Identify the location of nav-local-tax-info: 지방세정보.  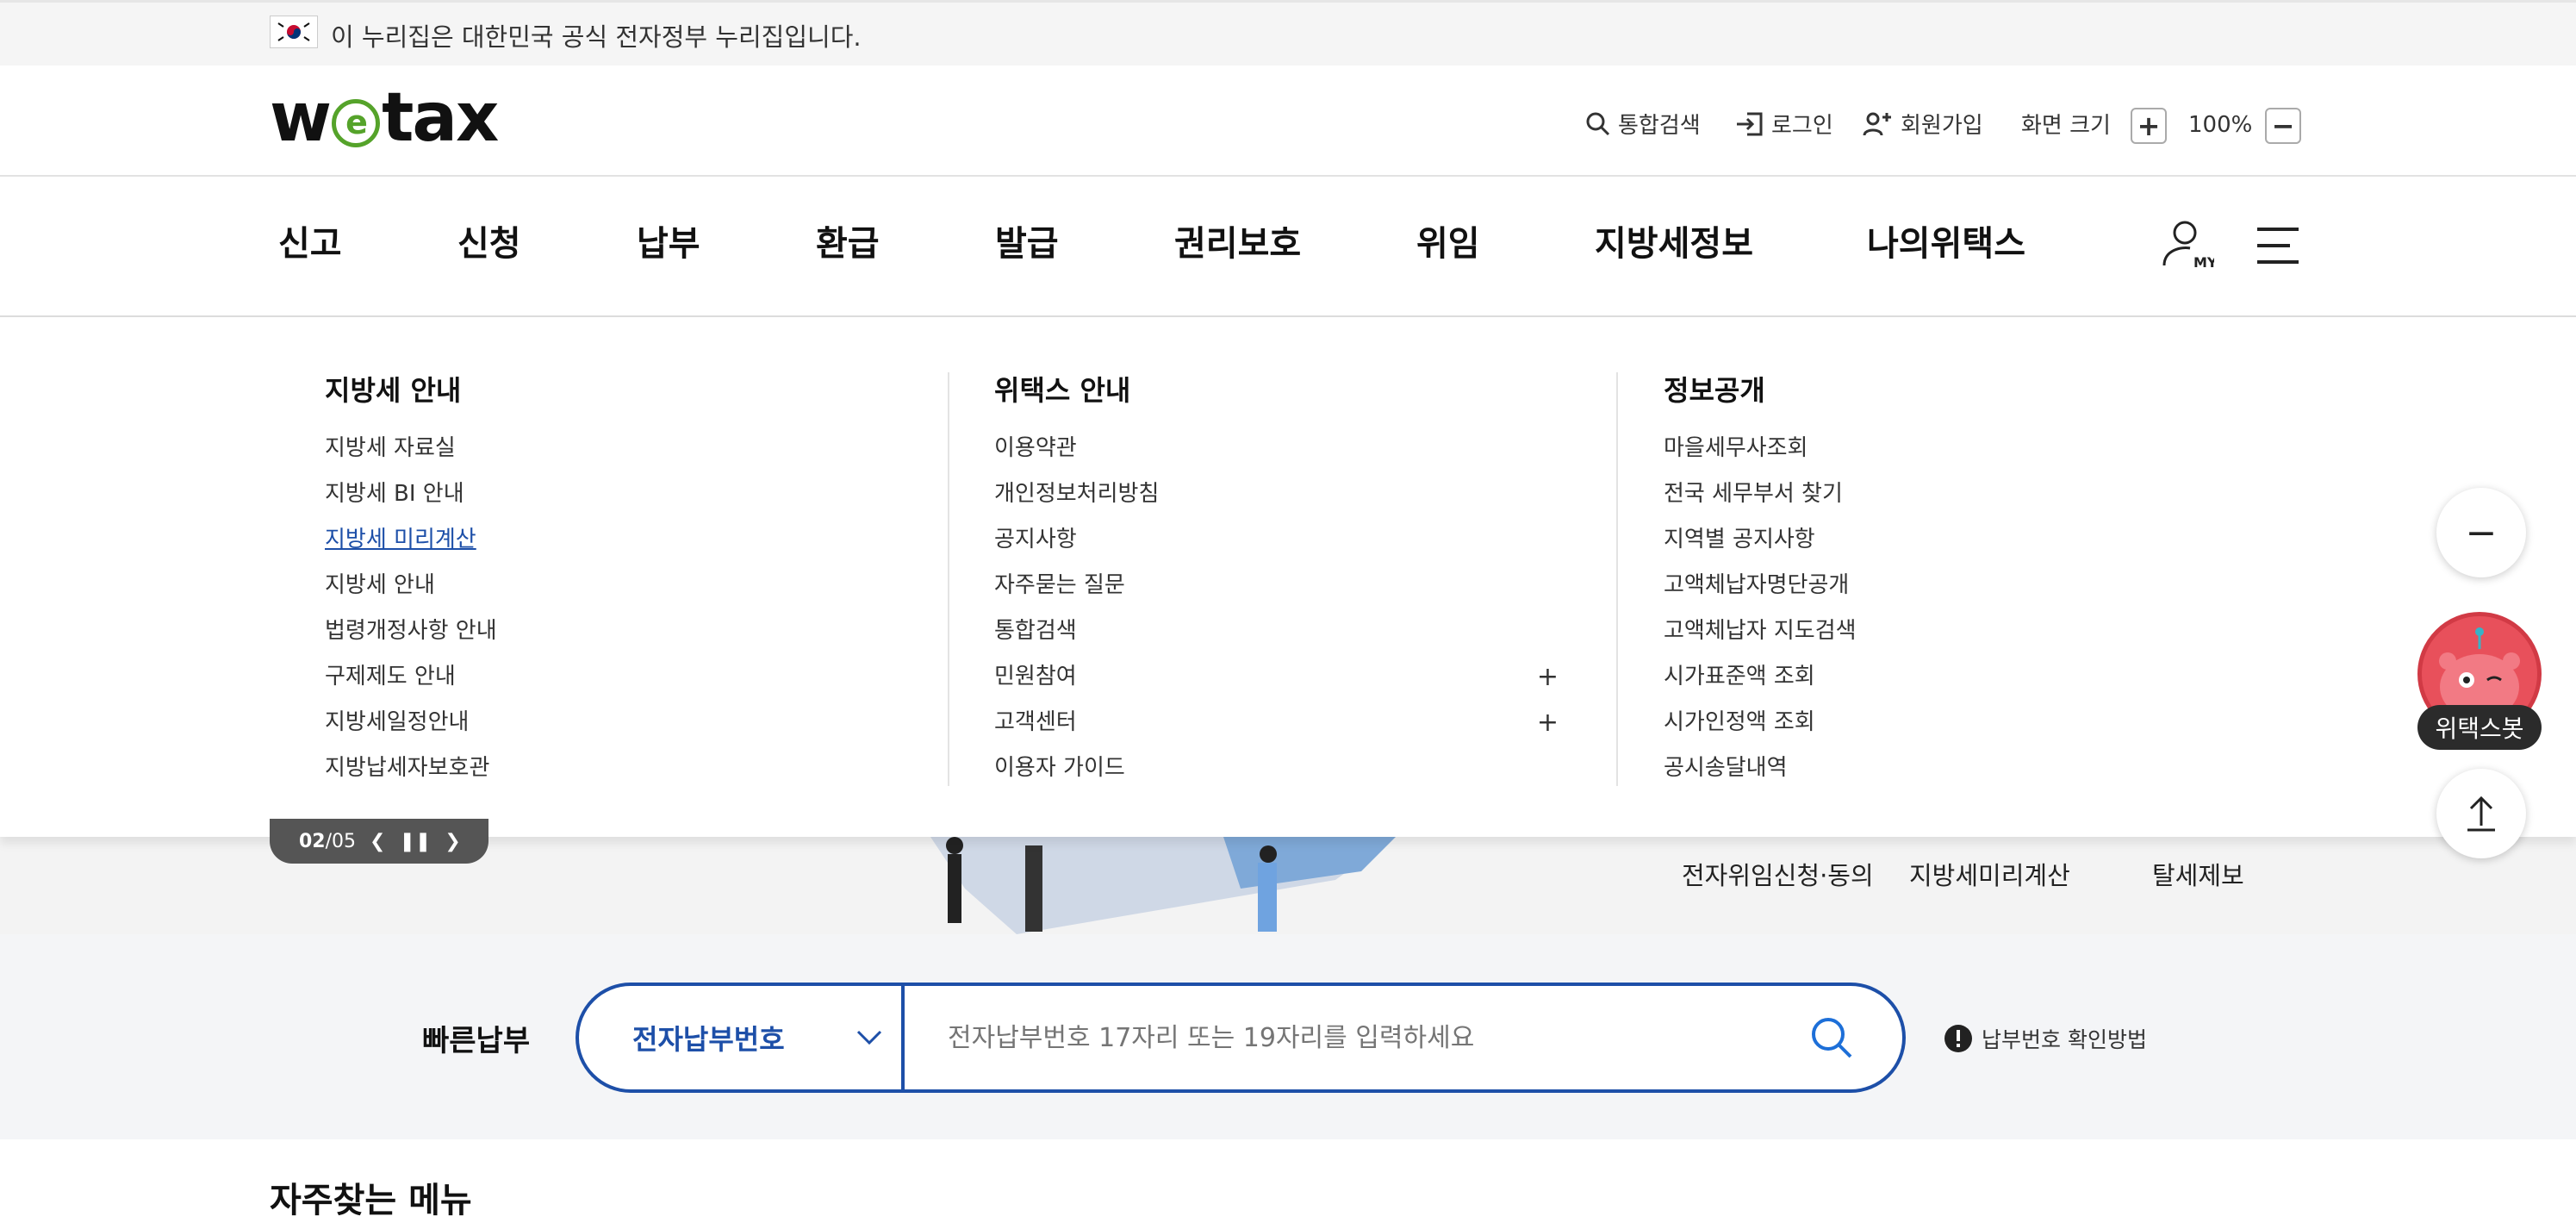
(1674, 244).